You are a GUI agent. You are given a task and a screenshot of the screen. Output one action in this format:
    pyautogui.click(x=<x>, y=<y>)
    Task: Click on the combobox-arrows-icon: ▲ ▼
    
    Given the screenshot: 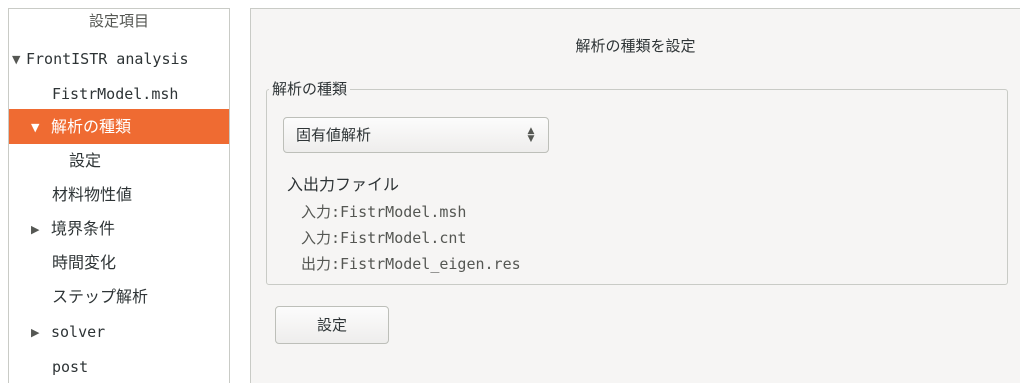 What is the action you would take?
    pyautogui.click(x=531, y=135)
    